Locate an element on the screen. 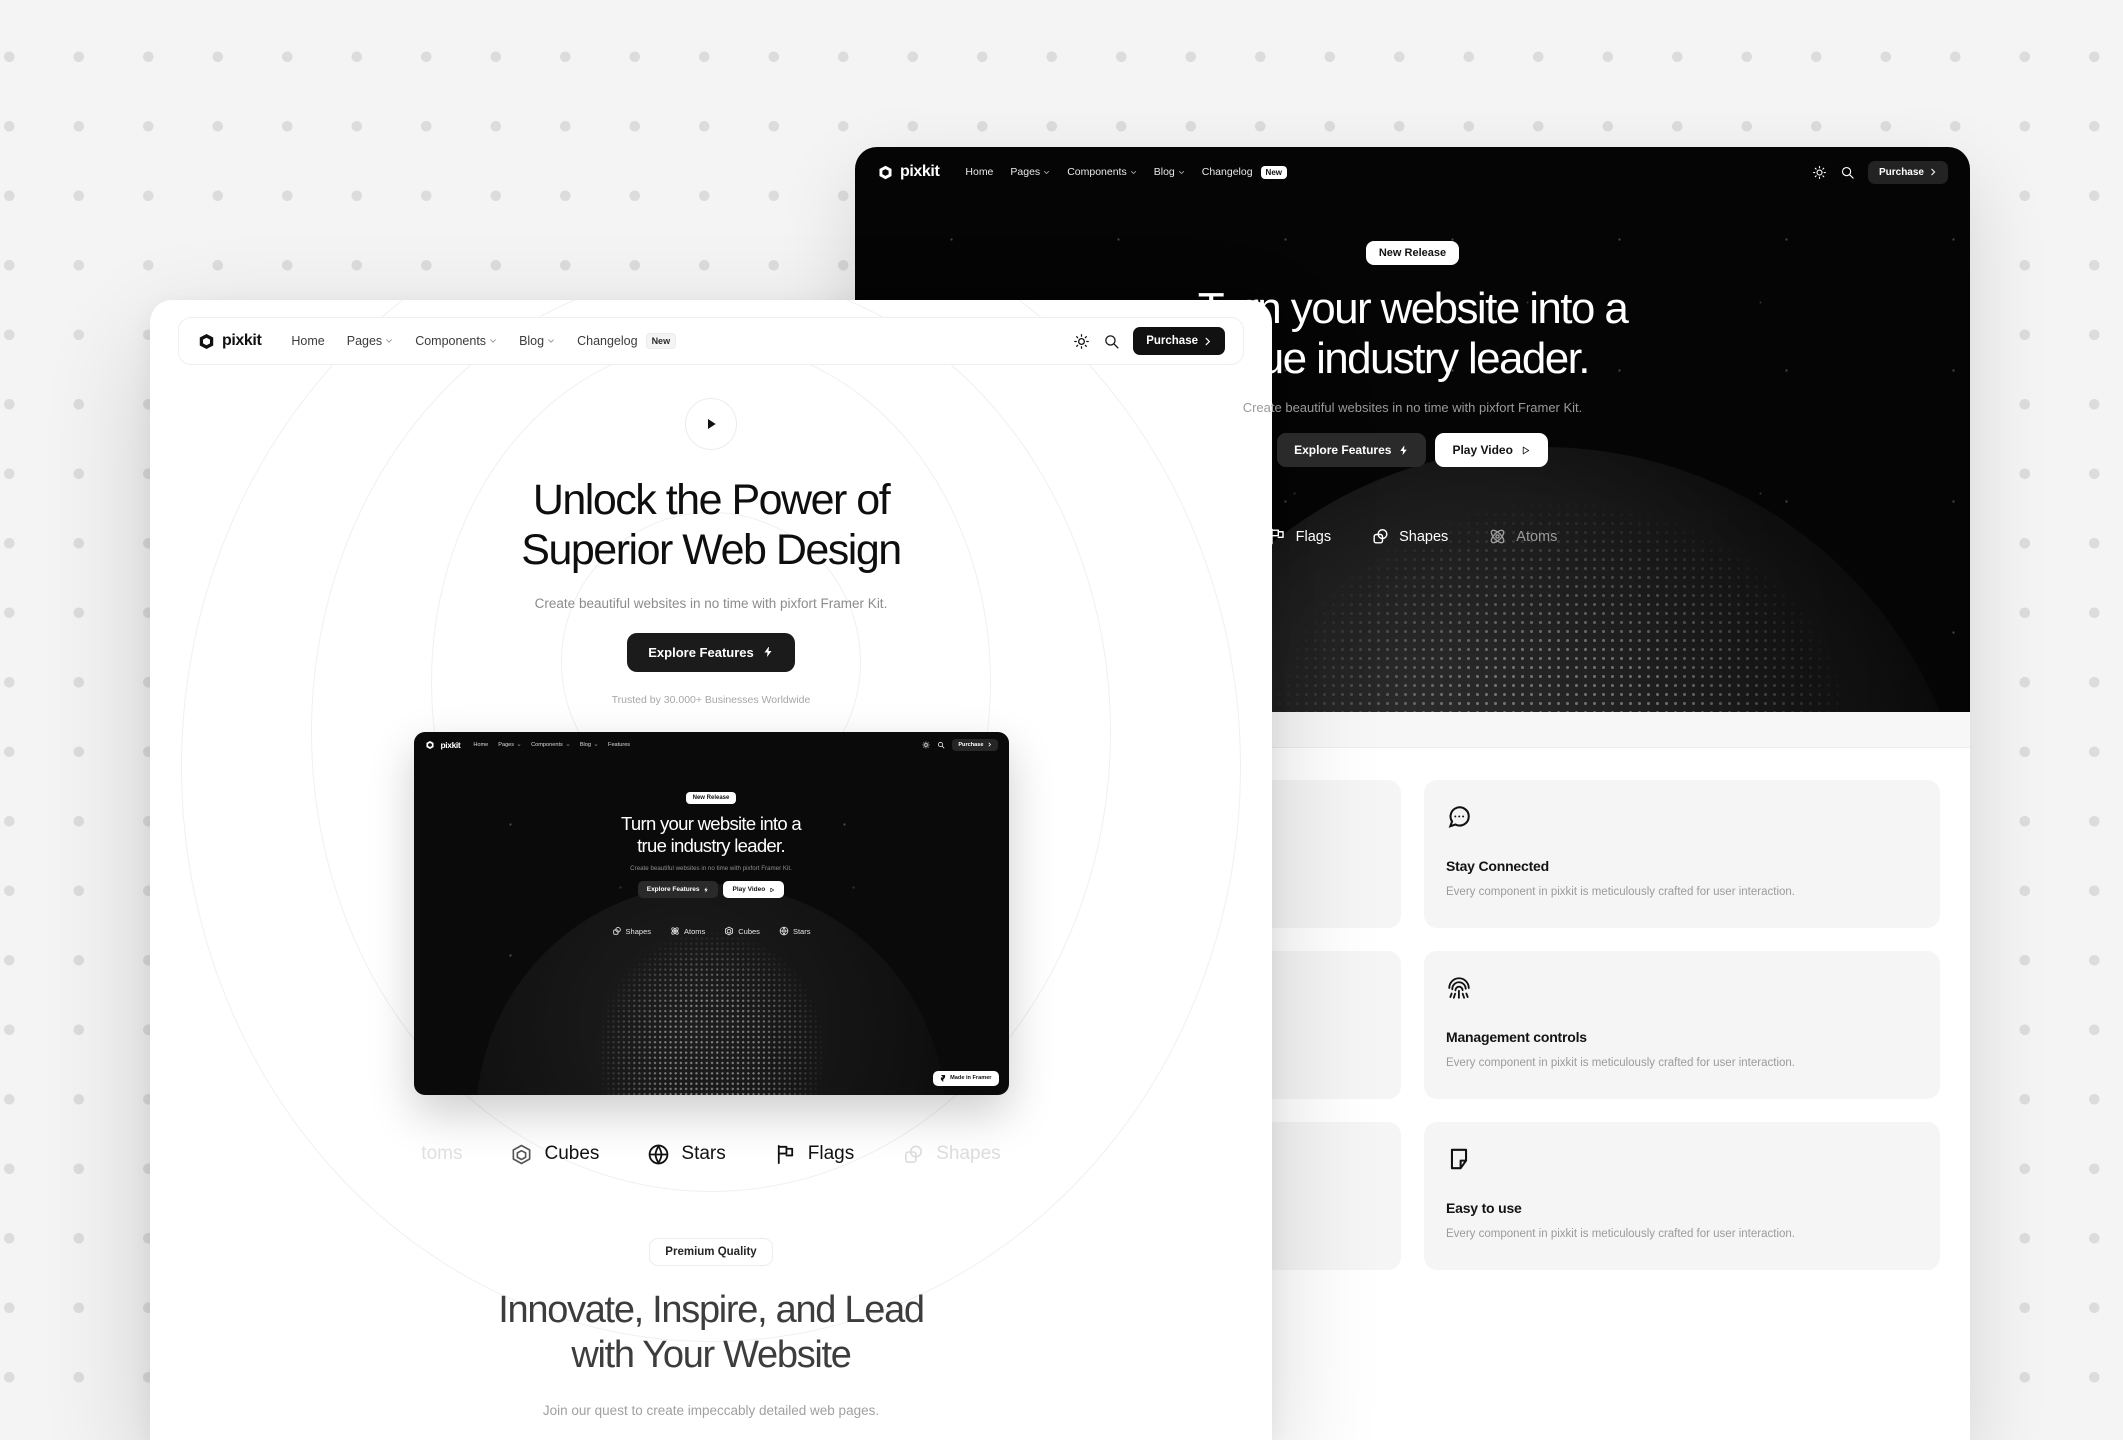 This screenshot has height=1440, width=2123. play-video-circle-button is located at coordinates (711, 424).